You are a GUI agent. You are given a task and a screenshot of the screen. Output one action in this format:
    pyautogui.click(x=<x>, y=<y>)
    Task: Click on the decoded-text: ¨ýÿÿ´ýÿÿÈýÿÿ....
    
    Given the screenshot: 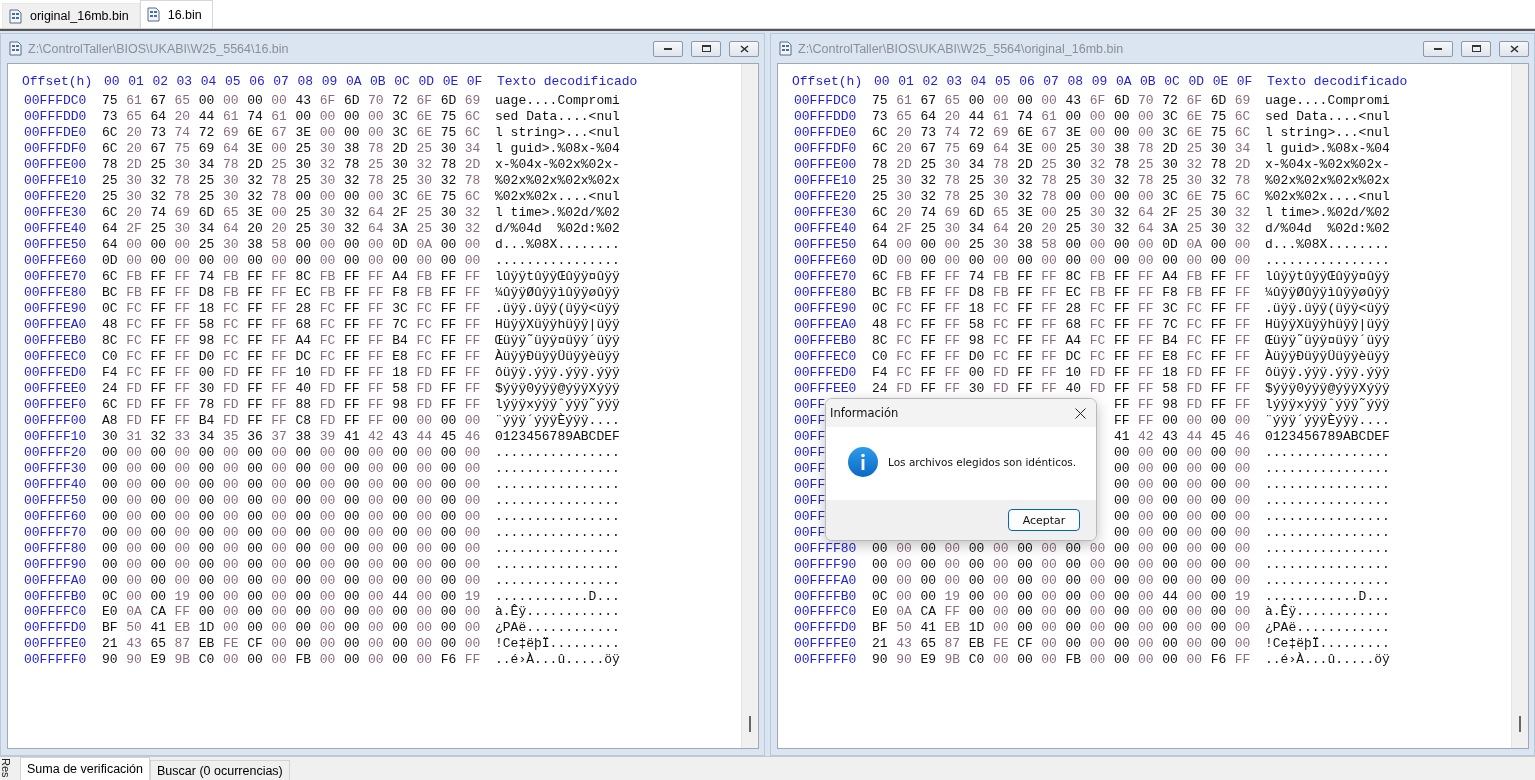 What is the action you would take?
    pyautogui.click(x=1327, y=420)
    